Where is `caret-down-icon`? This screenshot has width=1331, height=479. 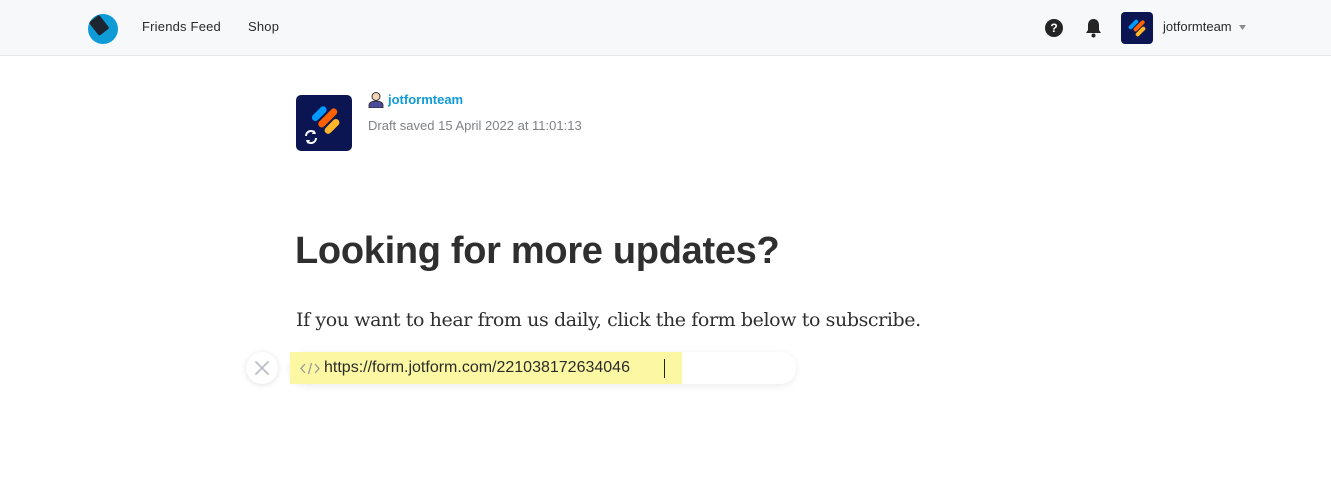 caret-down-icon is located at coordinates (1242, 27).